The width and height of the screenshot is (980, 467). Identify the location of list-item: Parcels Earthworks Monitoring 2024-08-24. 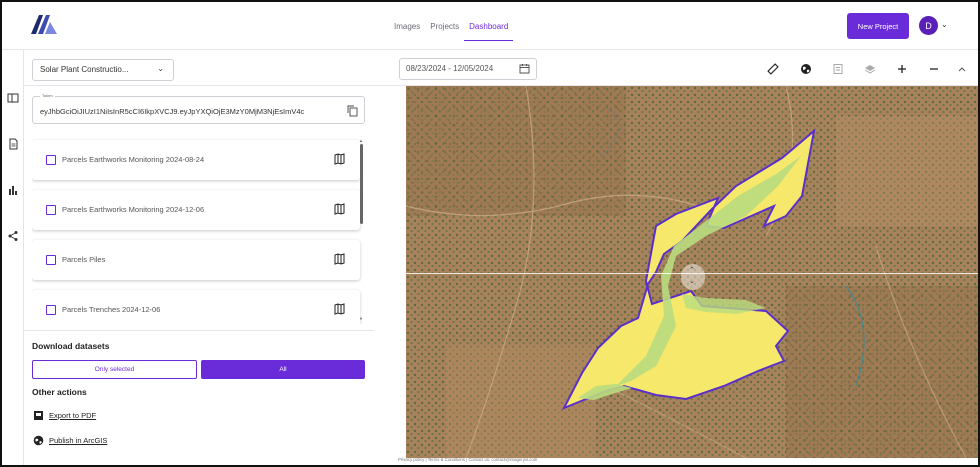
(196, 160).